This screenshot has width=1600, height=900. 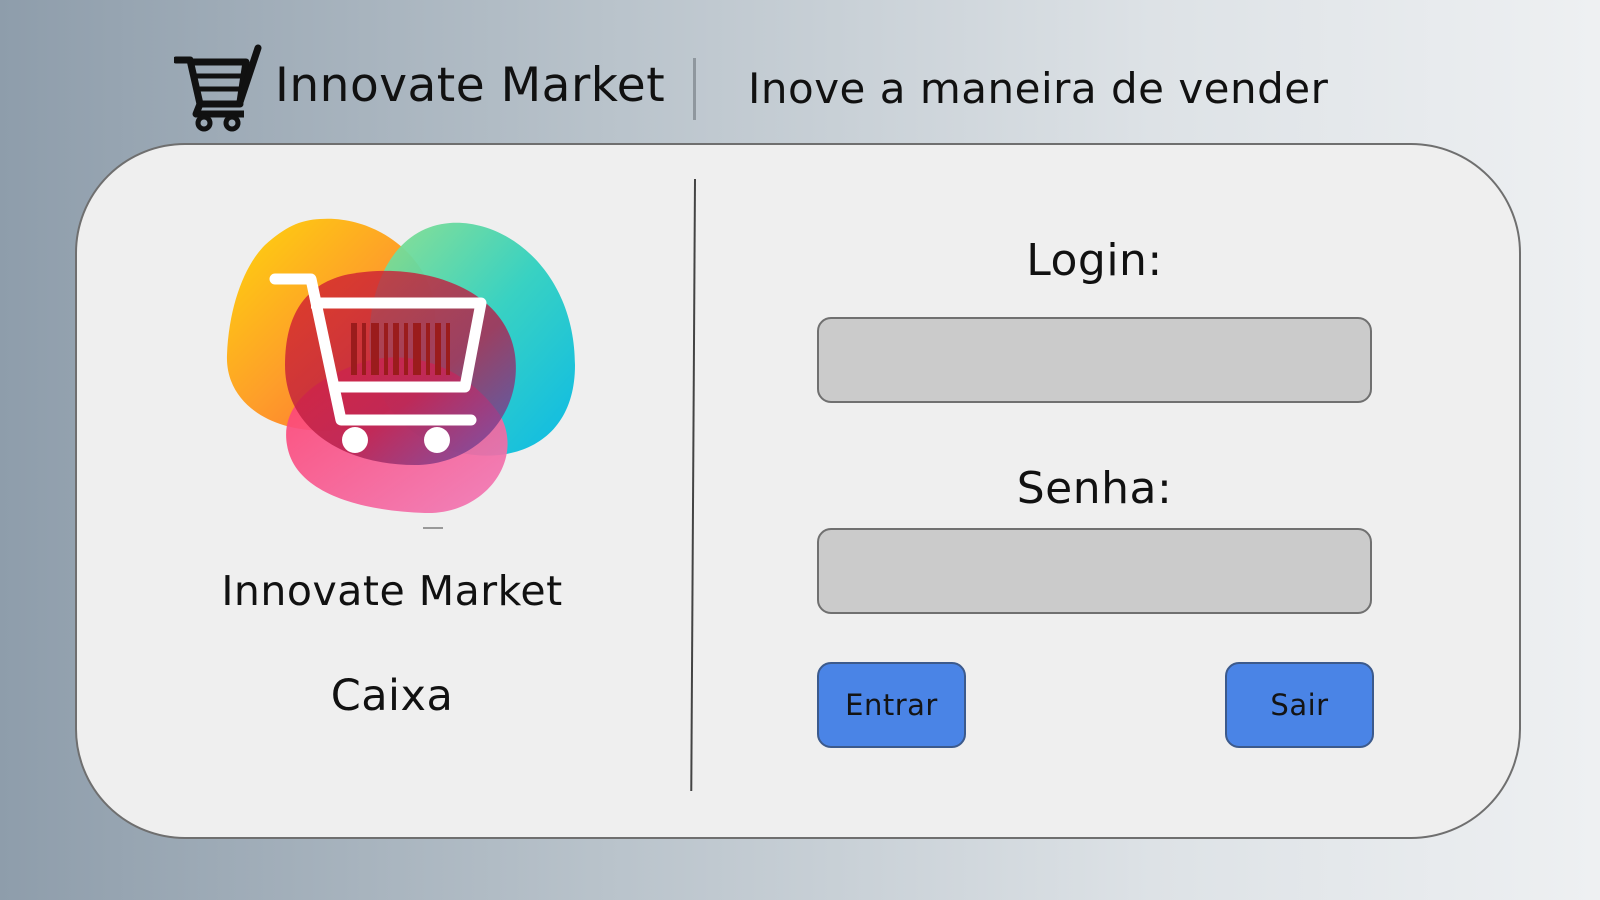 What do you see at coordinates (1094, 260) in the screenshot?
I see `login-label: Login:` at bounding box center [1094, 260].